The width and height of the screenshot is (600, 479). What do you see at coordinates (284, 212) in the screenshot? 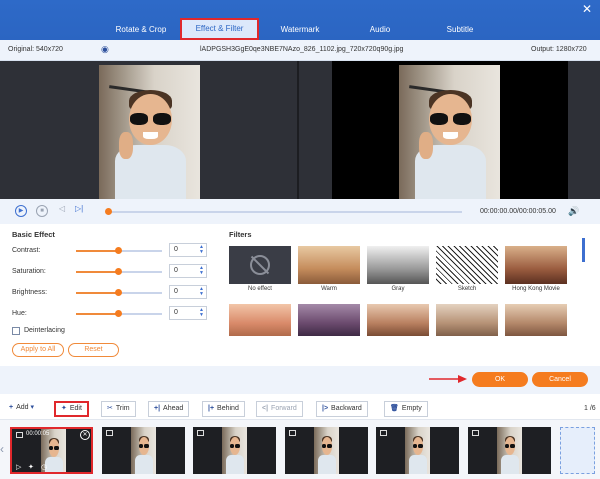
I see `progress-track` at bounding box center [284, 212].